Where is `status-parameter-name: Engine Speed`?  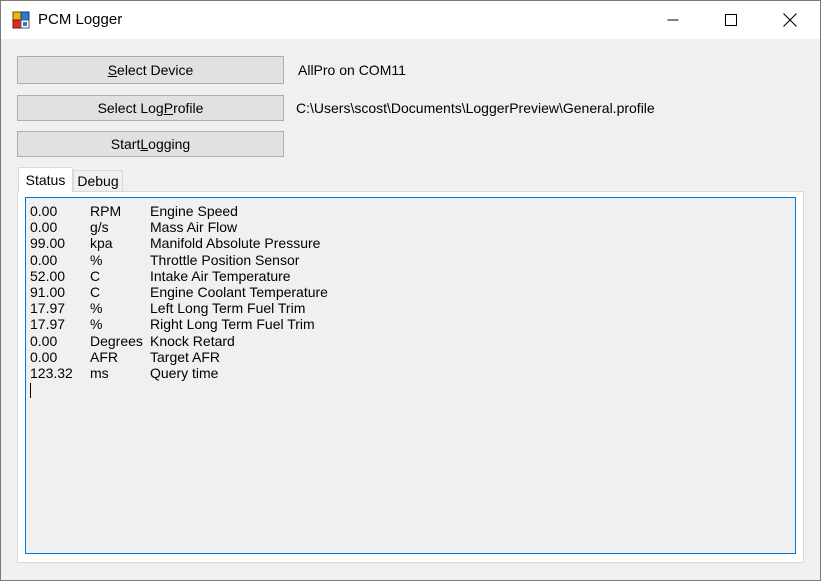
status-parameter-name: Engine Speed is located at coordinates (194, 211).